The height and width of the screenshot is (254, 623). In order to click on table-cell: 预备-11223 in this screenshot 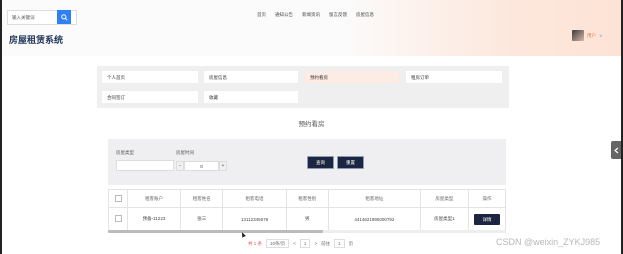, I will do `click(154, 219)`.